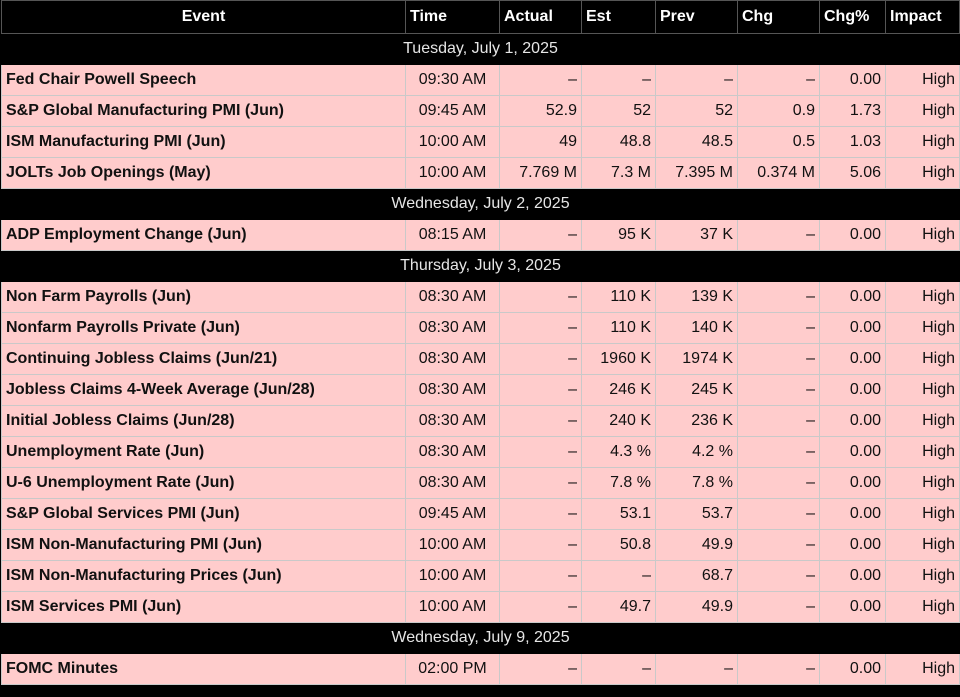 The width and height of the screenshot is (960, 697). I want to click on date-label: Wednesday, July 9, 2025, so click(480, 638).